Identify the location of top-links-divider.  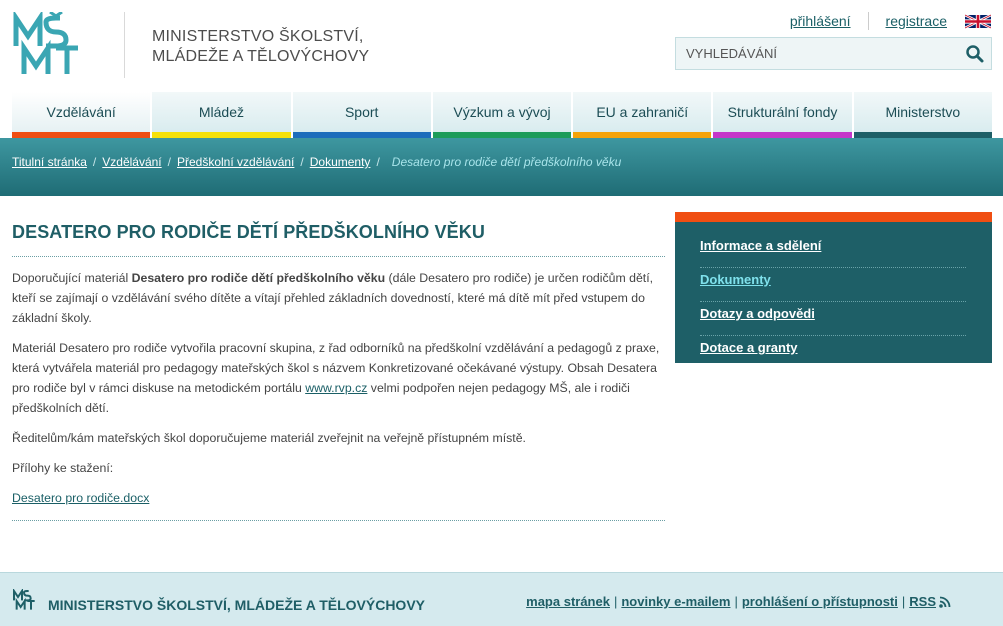
(868, 21).